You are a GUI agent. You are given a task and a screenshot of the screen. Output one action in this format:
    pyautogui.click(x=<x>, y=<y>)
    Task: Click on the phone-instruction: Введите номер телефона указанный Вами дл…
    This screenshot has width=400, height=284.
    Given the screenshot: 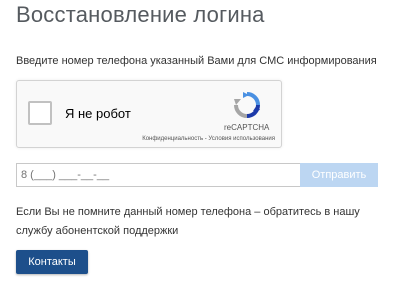 What is the action you would take?
    pyautogui.click(x=196, y=61)
    